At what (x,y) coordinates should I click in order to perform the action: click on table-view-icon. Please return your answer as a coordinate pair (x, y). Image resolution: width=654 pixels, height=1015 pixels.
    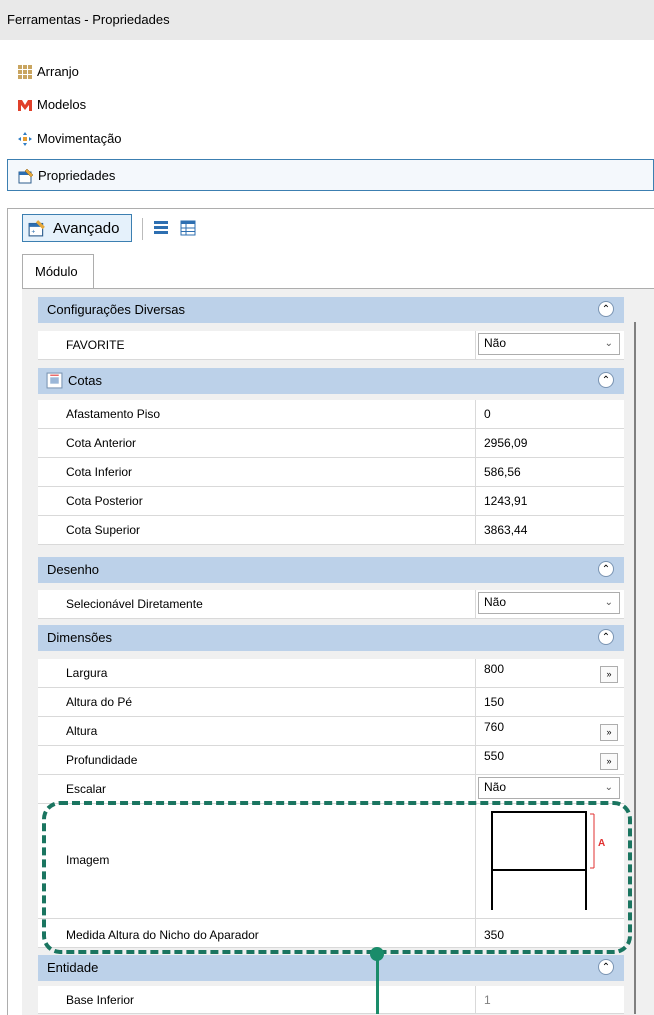
    Looking at the image, I should click on (188, 228).